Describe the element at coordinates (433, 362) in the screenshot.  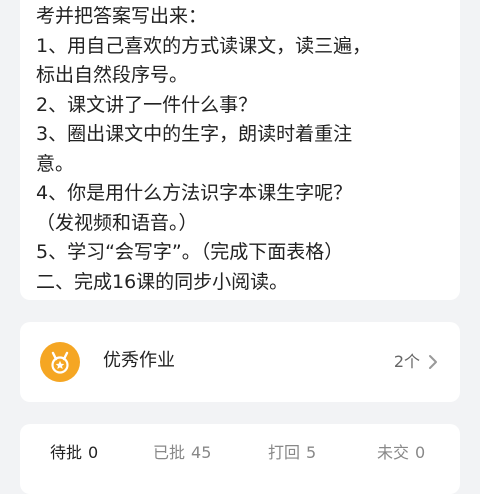
I see `chevron-right-icon` at that location.